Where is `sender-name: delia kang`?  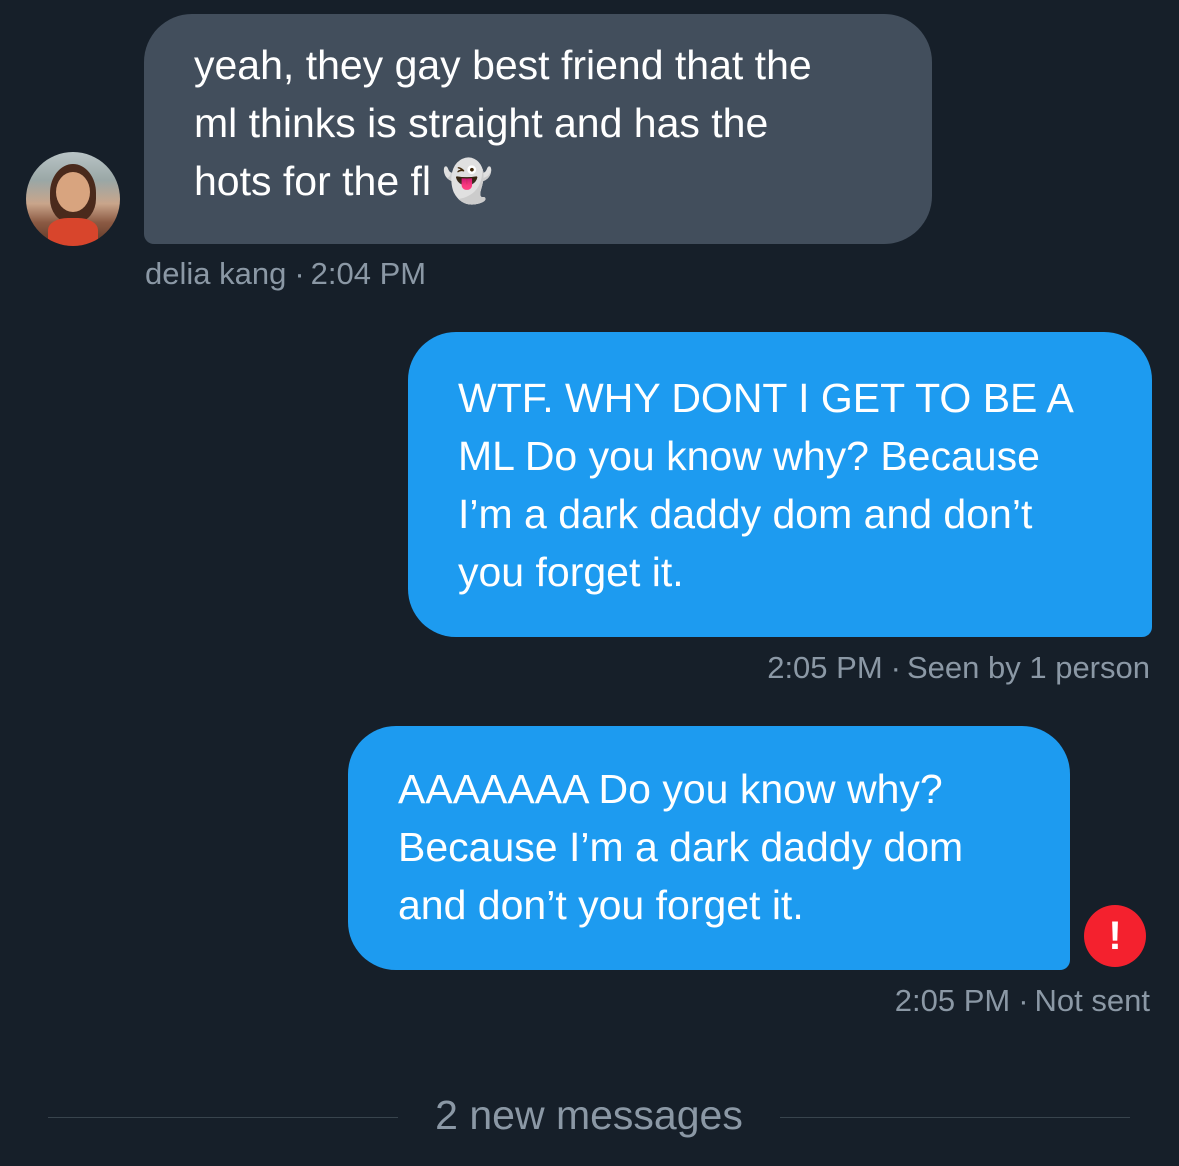 sender-name: delia kang is located at coordinates (215, 273).